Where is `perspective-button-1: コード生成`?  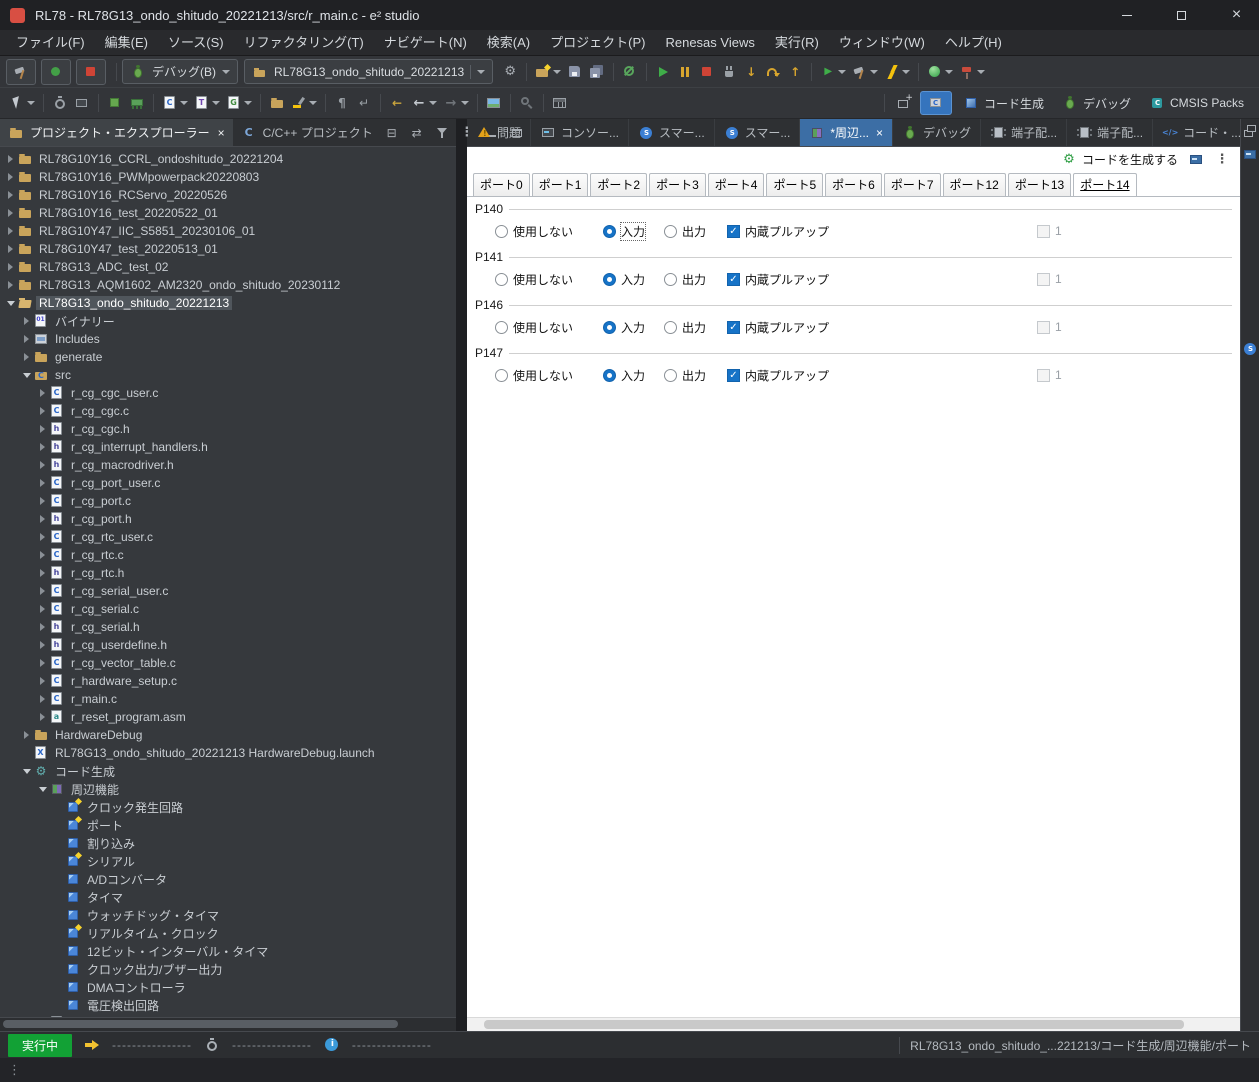 perspective-button-1: コード生成 is located at coordinates (1003, 103).